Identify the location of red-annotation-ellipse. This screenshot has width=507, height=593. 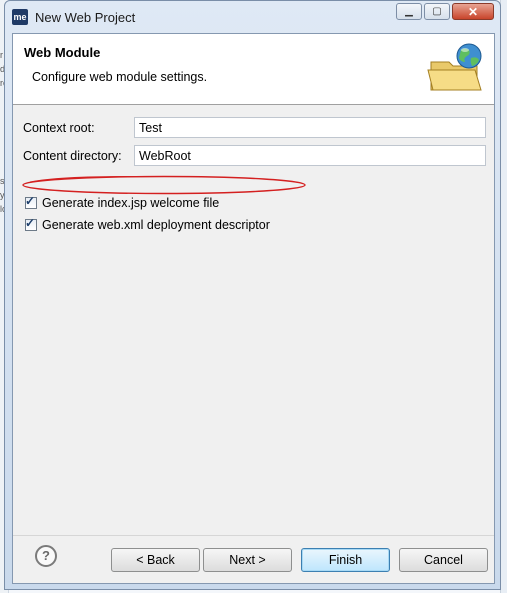
(164, 185).